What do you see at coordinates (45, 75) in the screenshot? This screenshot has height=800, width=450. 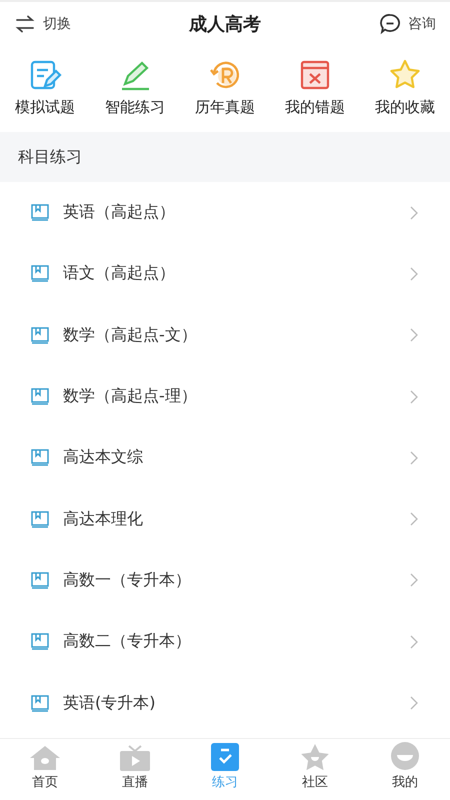 I see `document-pen-icon` at bounding box center [45, 75].